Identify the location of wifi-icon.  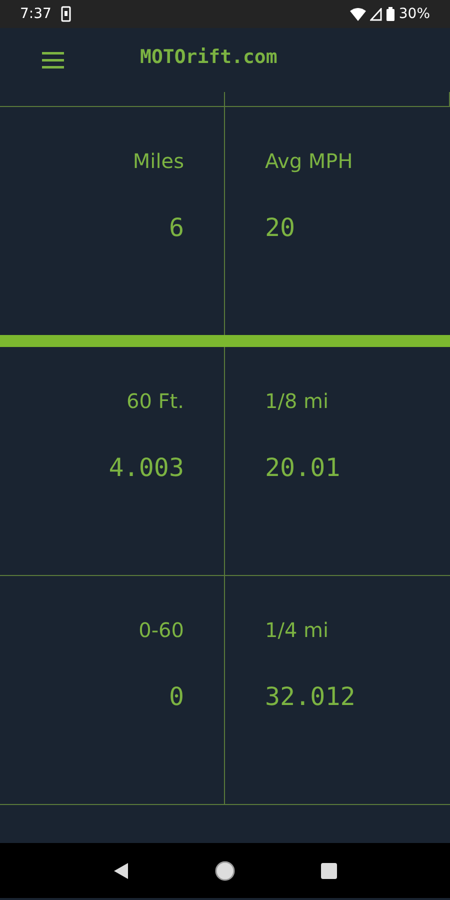
(358, 14).